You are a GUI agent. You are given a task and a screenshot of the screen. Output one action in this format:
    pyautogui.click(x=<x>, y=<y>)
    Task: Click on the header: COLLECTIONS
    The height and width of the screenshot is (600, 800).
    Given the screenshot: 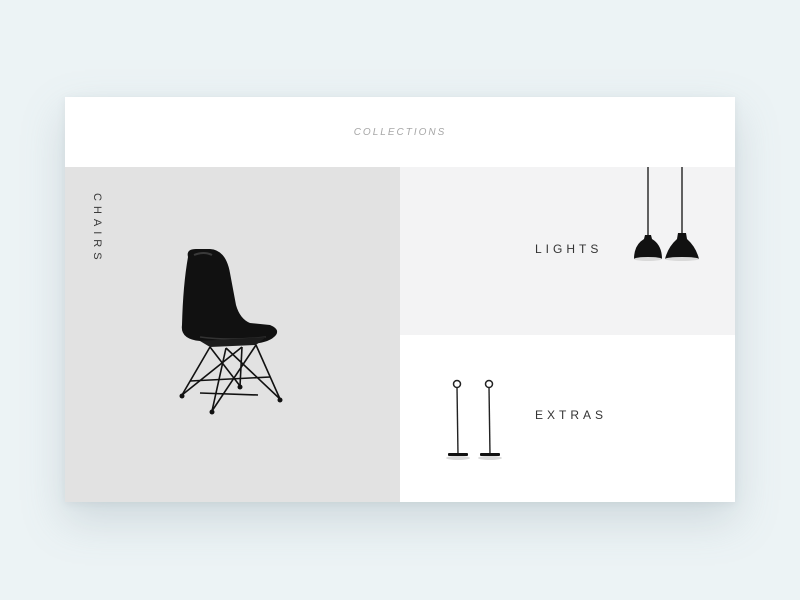 What is the action you would take?
    pyautogui.click(x=400, y=132)
    